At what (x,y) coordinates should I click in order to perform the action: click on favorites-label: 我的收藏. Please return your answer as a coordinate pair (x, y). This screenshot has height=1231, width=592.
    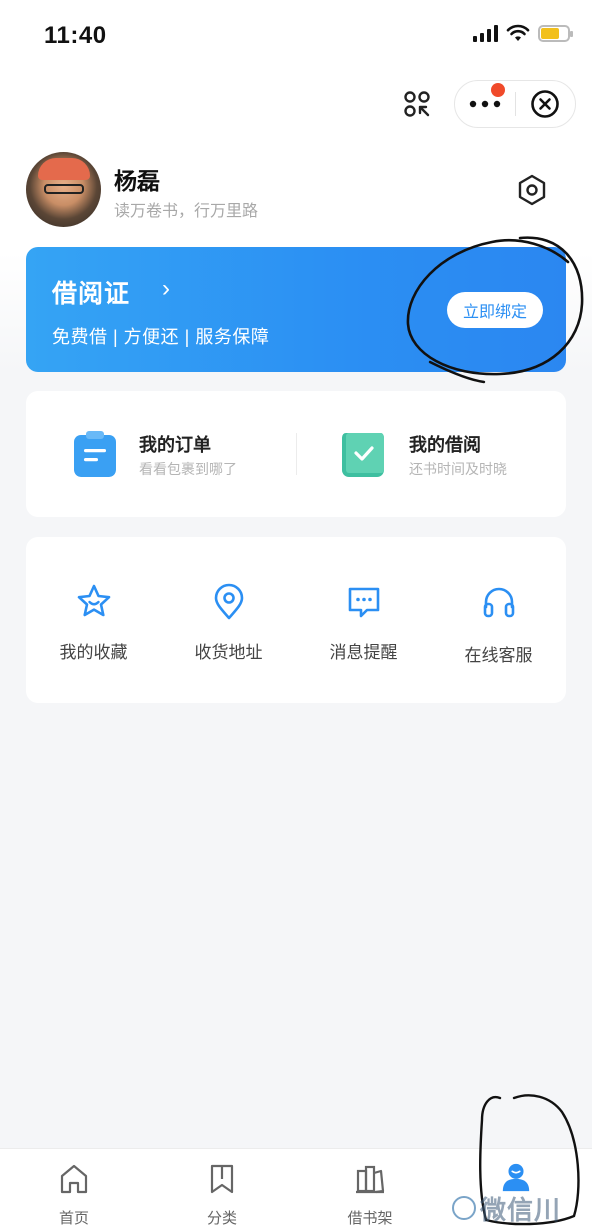
    Looking at the image, I should click on (93, 652).